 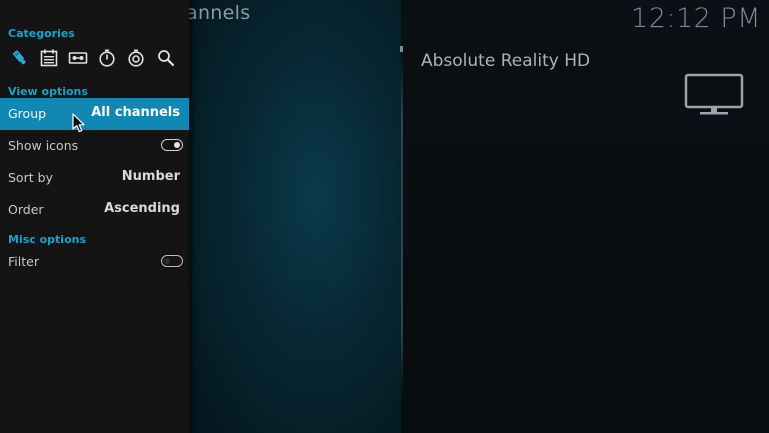 I want to click on tv-icon, so click(x=714, y=94).